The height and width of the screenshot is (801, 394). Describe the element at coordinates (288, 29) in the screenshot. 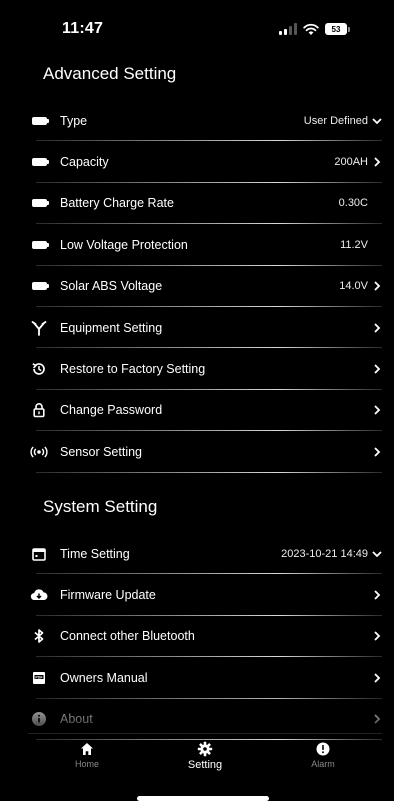

I see `cellular-signal-icon` at that location.